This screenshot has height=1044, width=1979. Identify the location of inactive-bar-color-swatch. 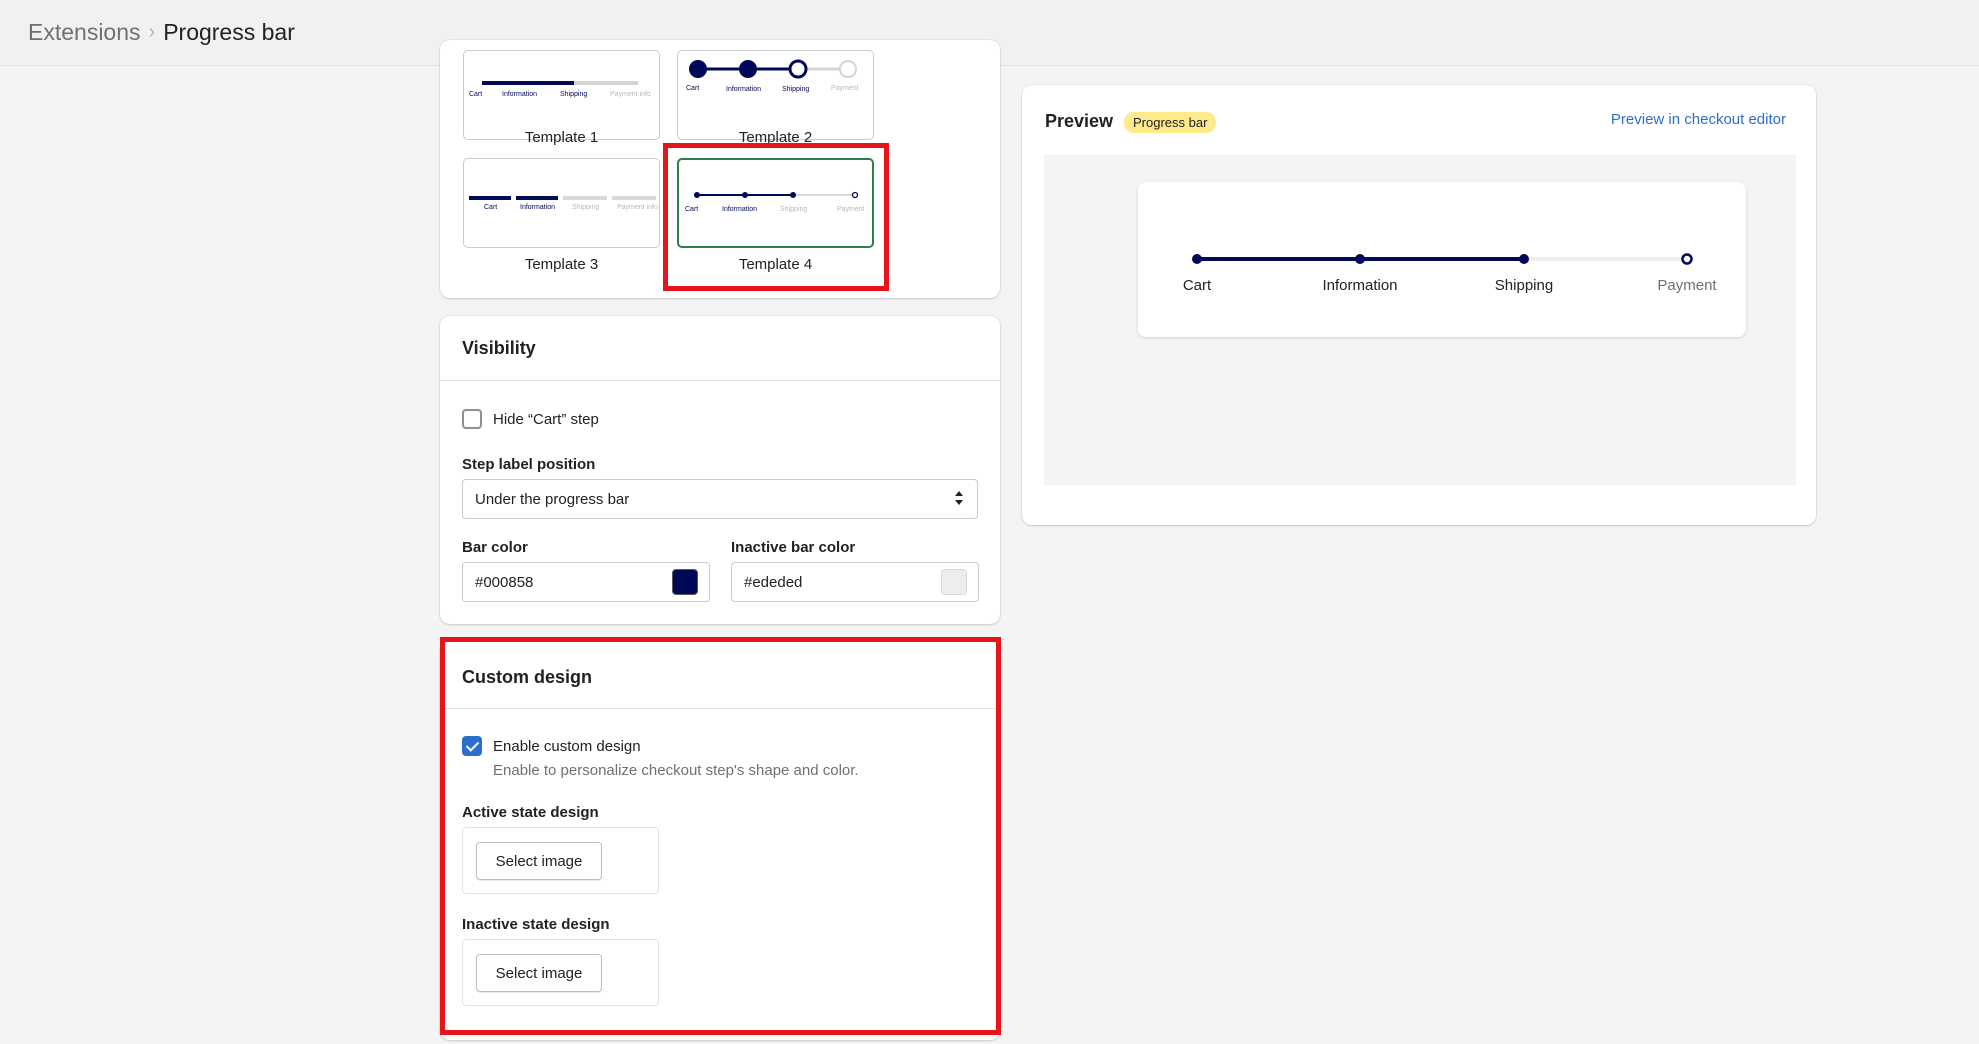
(954, 582).